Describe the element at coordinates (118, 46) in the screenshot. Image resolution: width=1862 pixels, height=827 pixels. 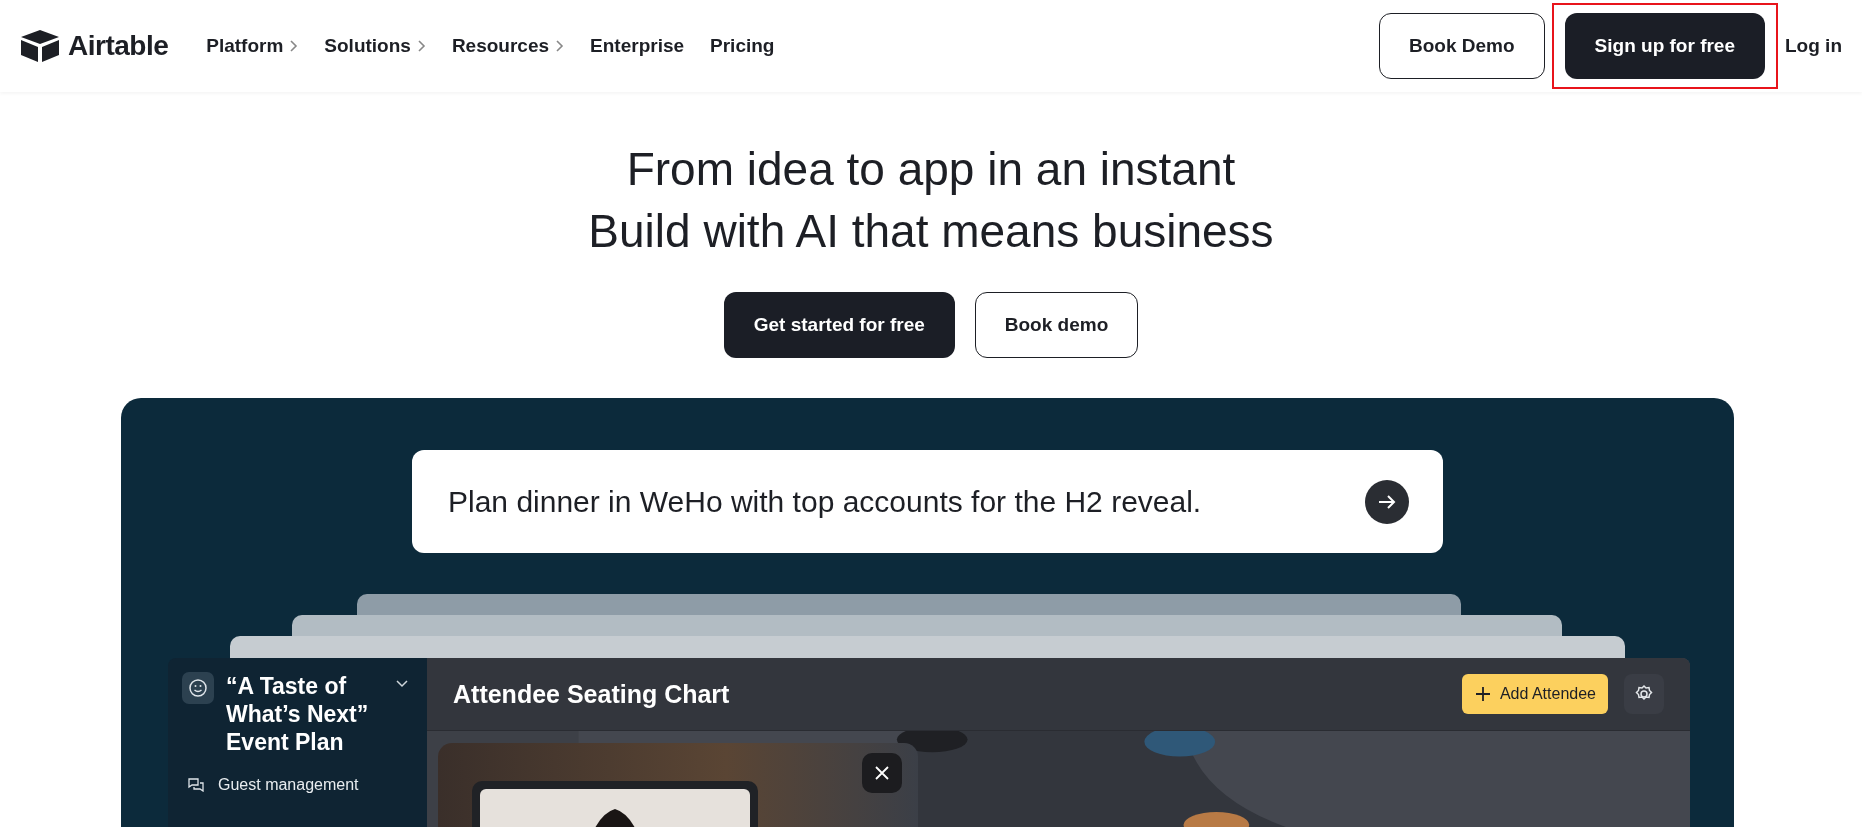
I see `brand-name: Airtable` at that location.